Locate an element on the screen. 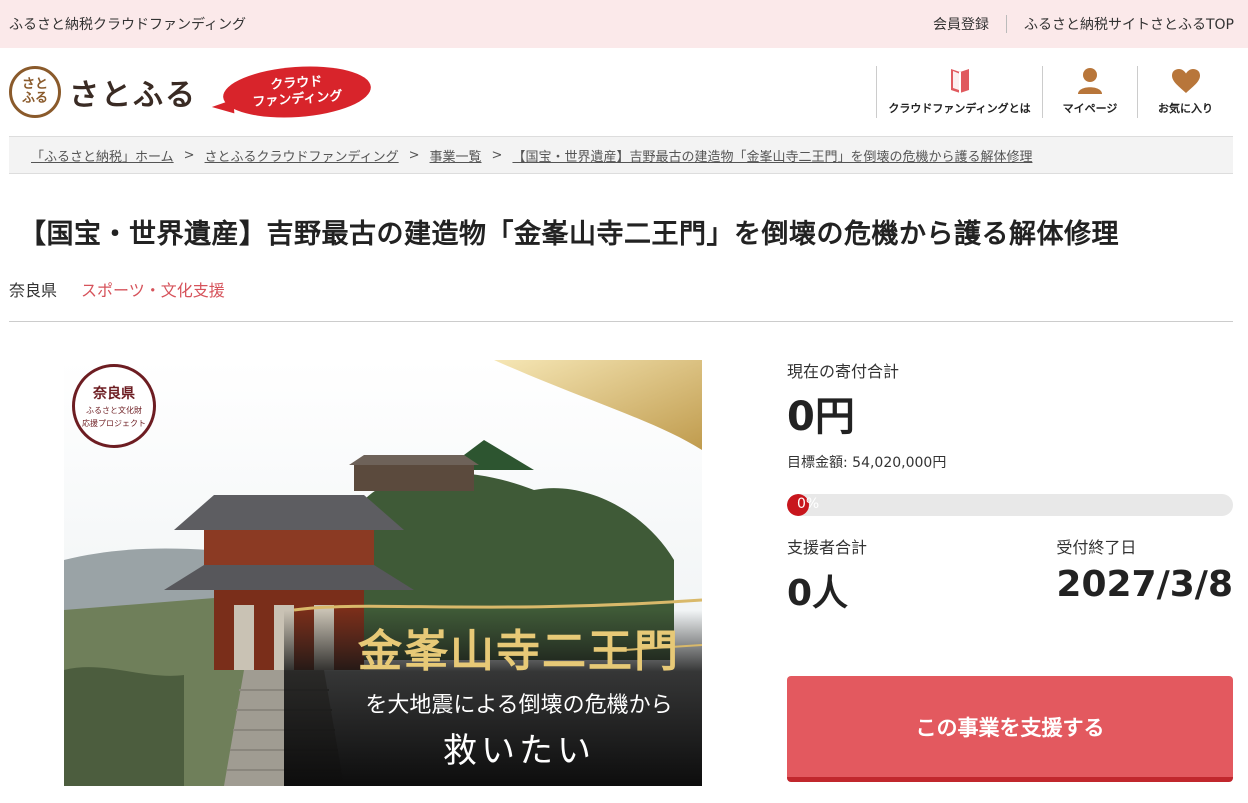  deadline-label: 受付終了日 is located at coordinates (1096, 547).